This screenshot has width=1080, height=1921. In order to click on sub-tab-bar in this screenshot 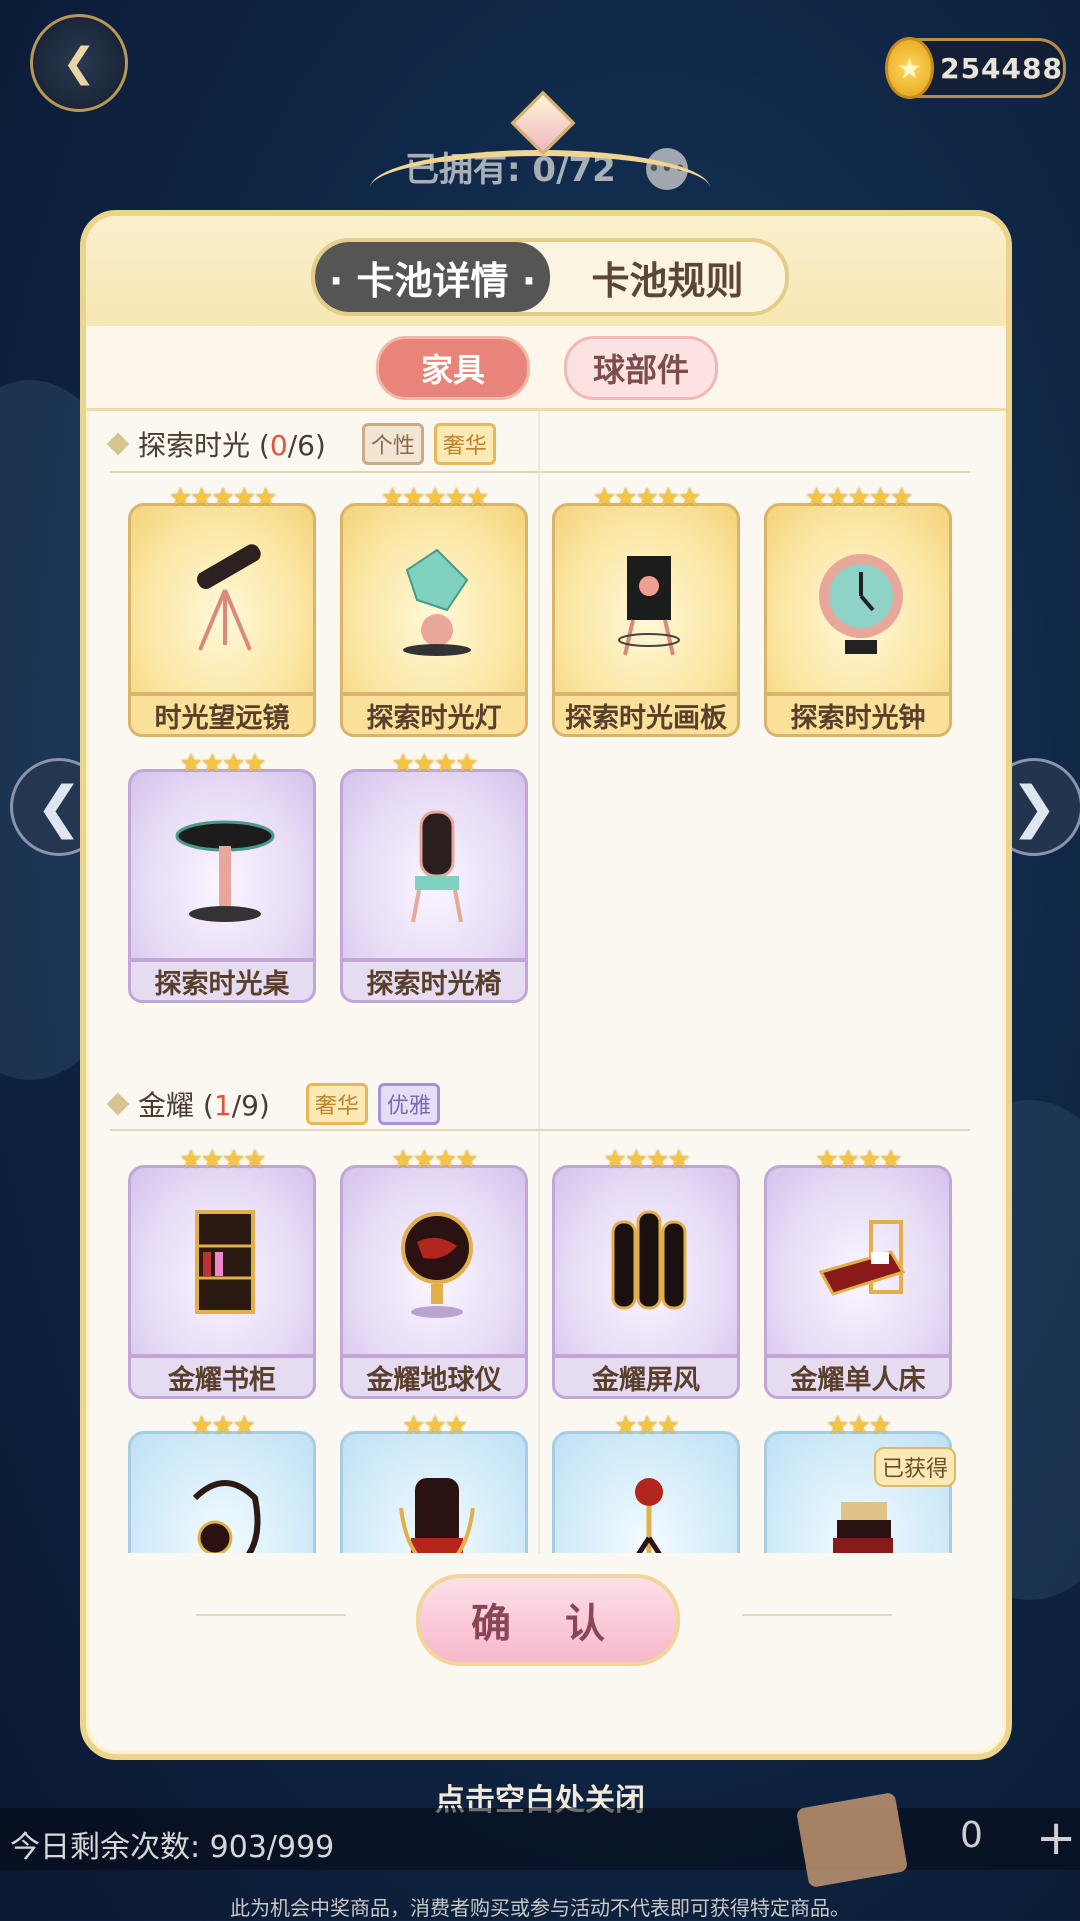, I will do `click(546, 369)`.